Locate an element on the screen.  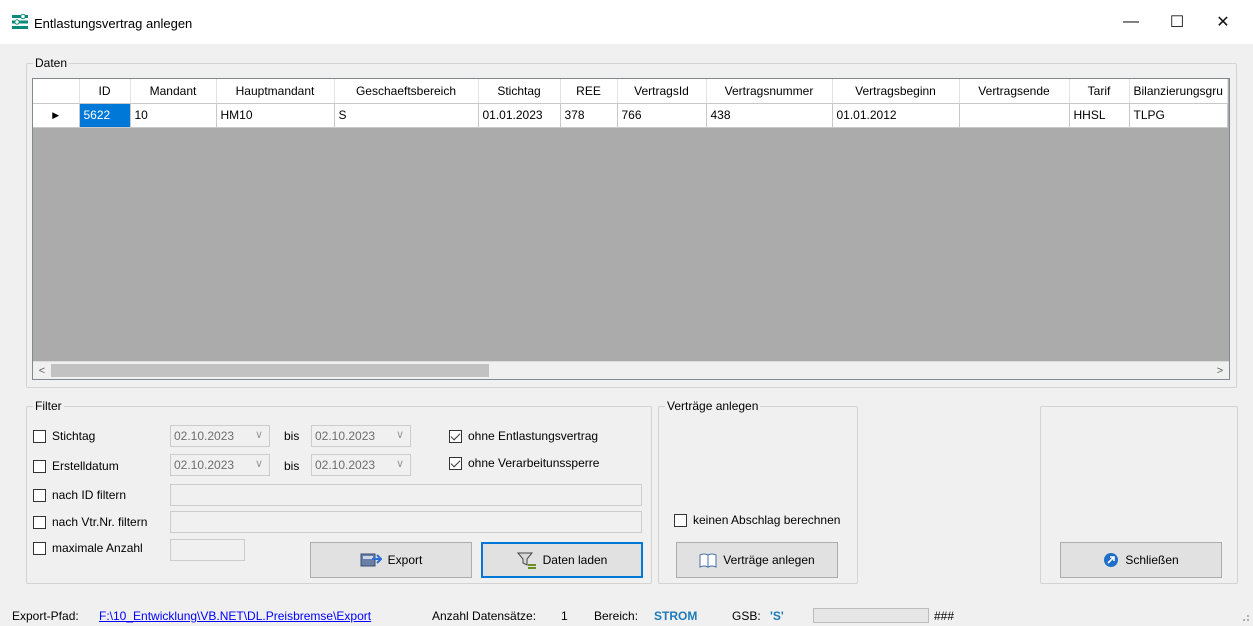
close-window-button: ✕ is located at coordinates (1223, 22).